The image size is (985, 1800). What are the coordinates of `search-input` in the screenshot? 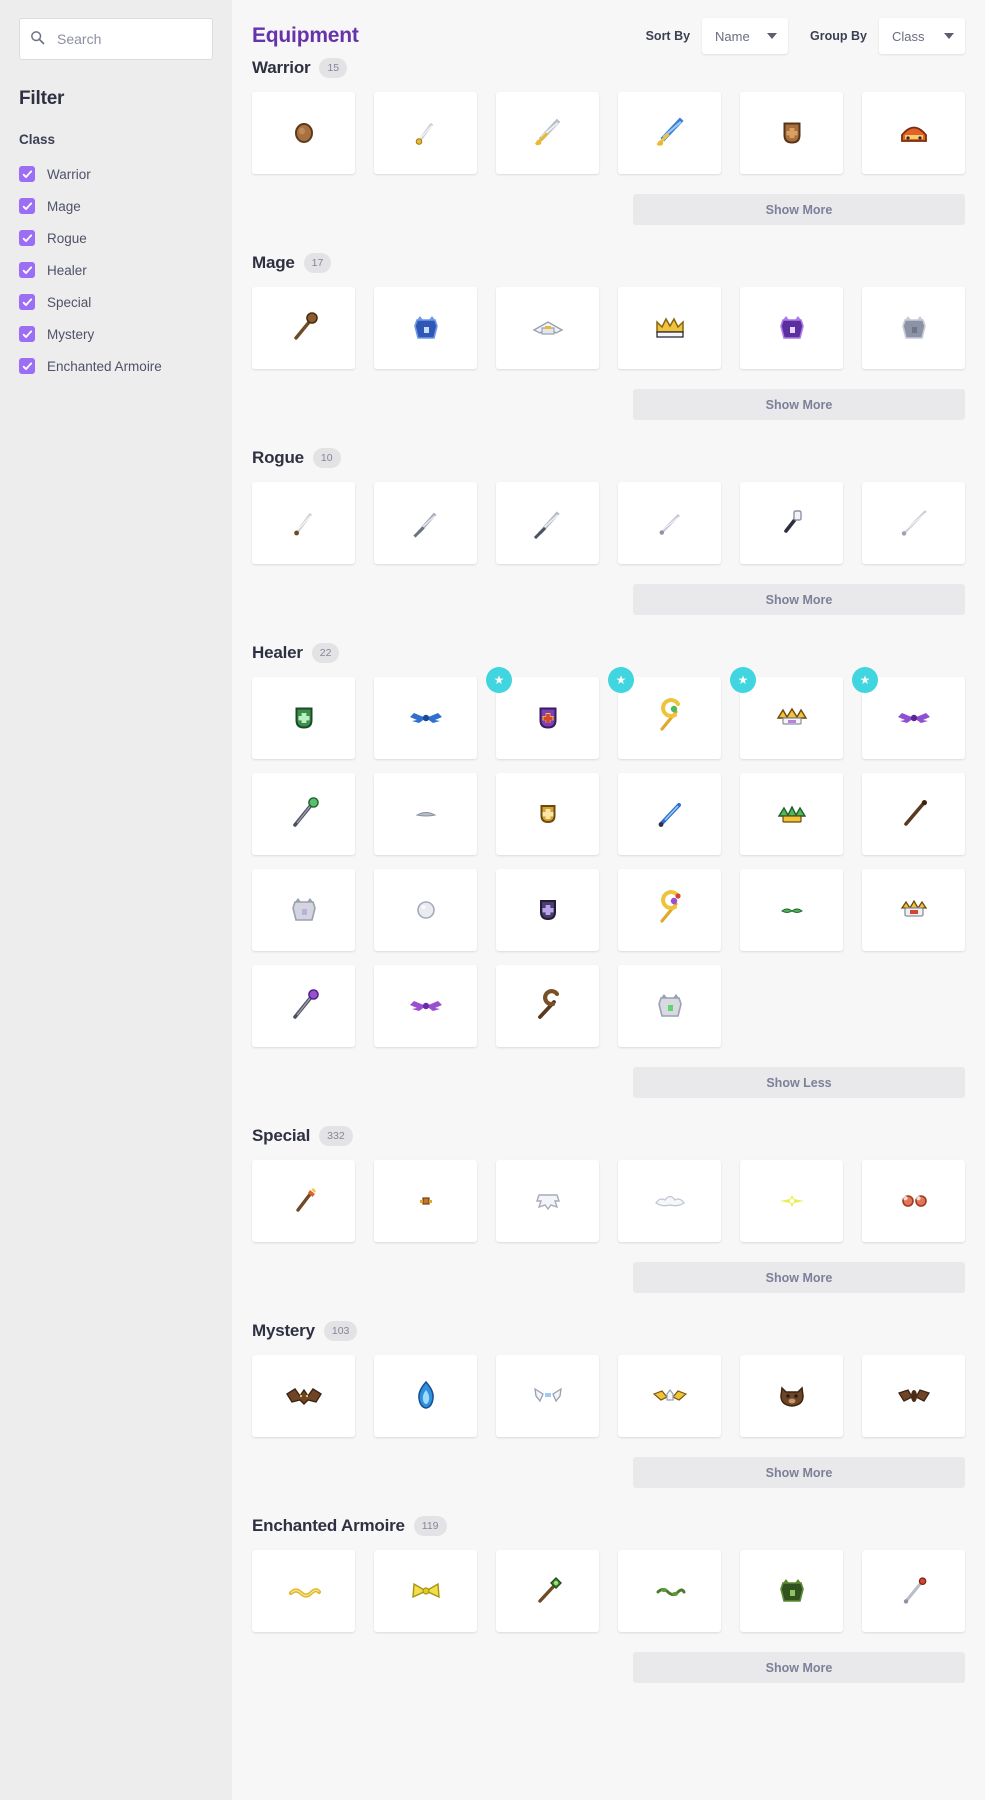 It's located at (147, 39).